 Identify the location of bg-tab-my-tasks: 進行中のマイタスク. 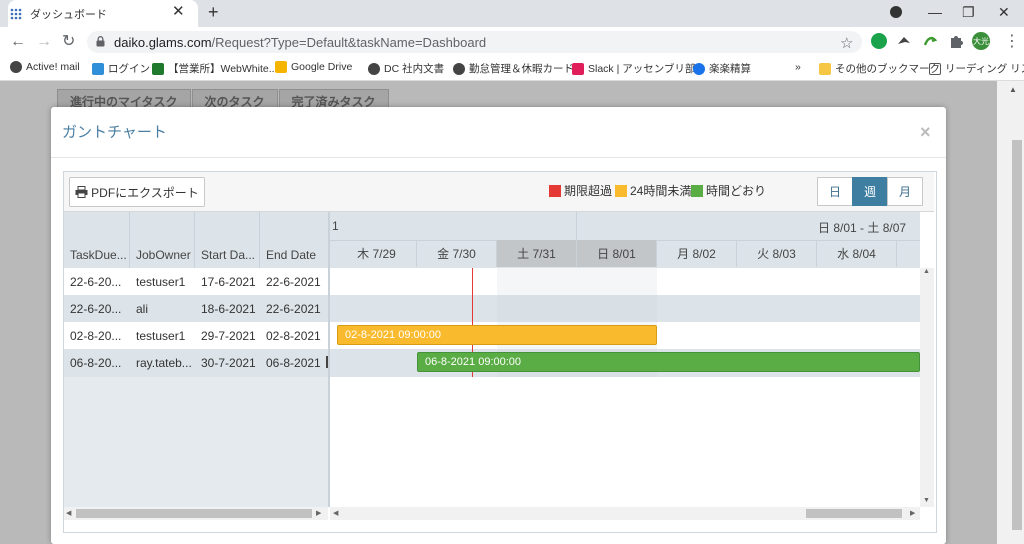
(124, 99).